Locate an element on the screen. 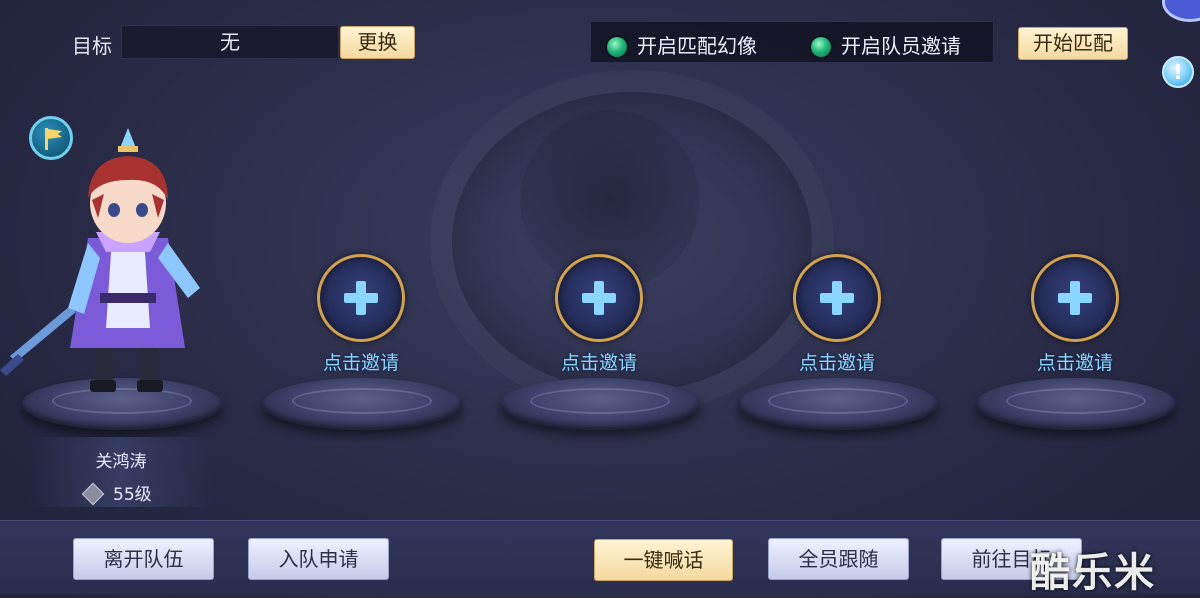 The image size is (1200, 598). info-icon: ! is located at coordinates (1178, 72).